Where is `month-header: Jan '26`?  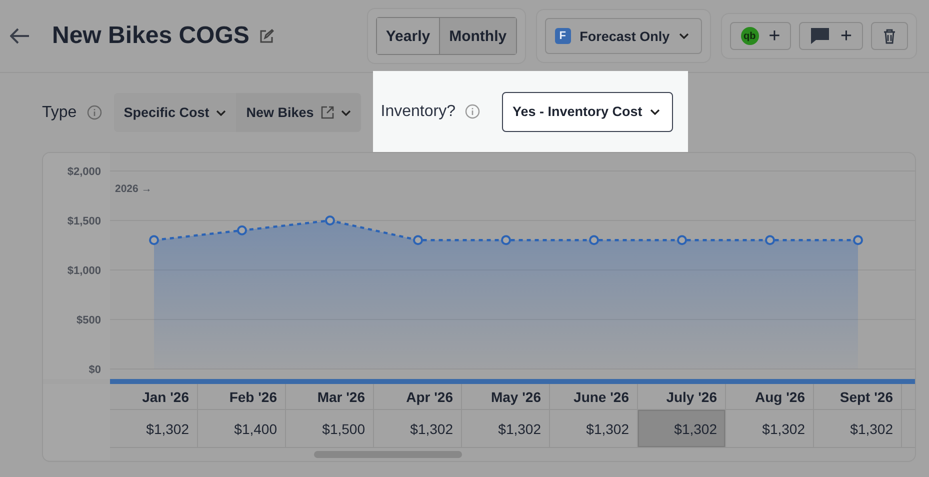
month-header: Jan '26 is located at coordinates (154, 397).